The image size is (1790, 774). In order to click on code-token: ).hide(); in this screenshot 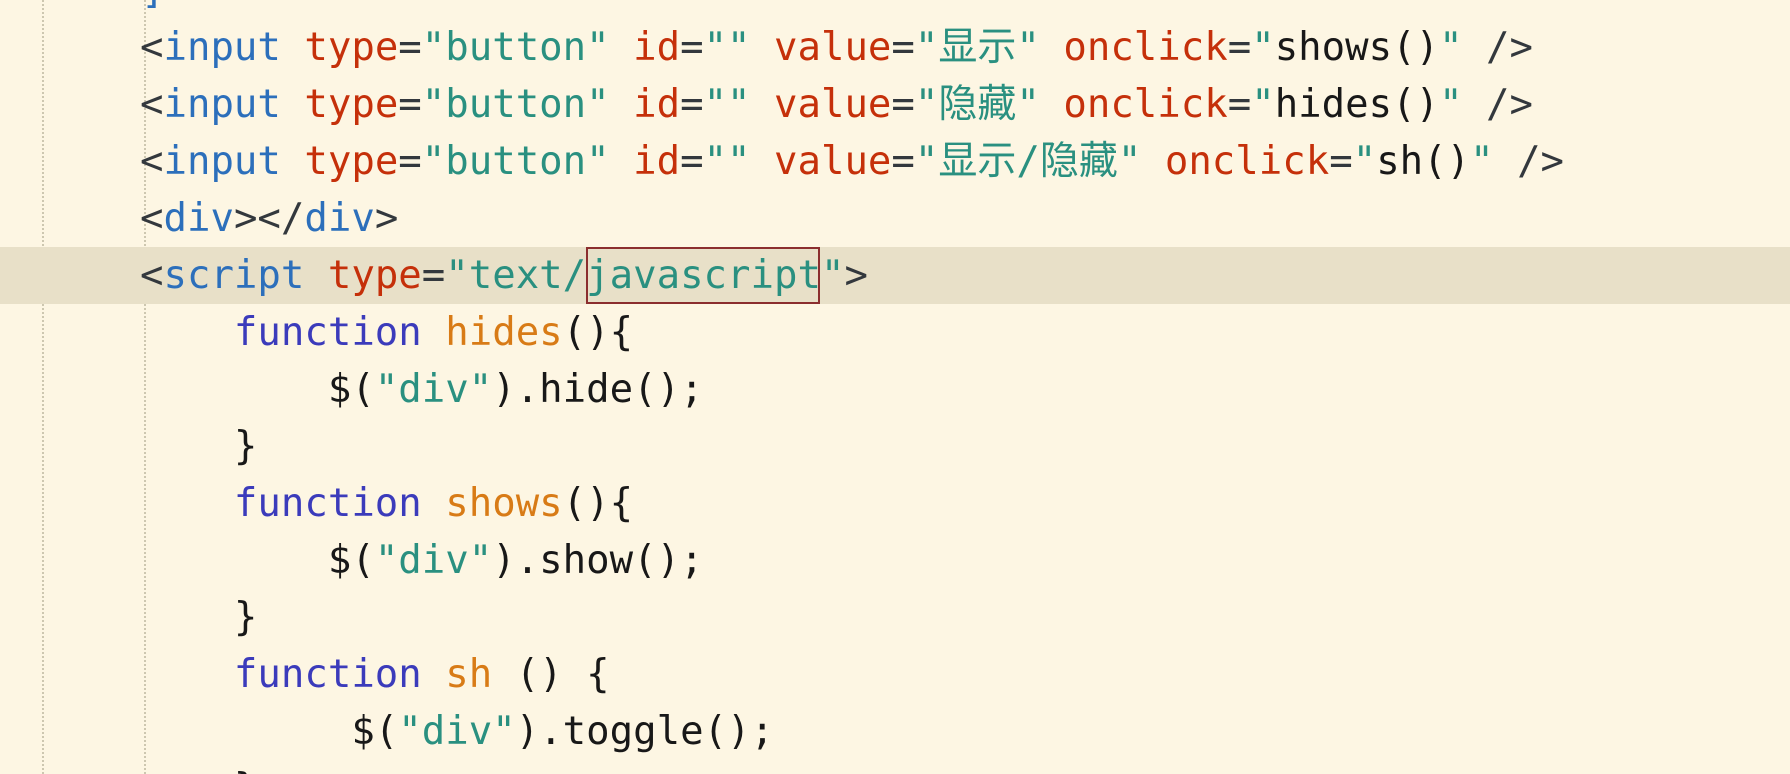, I will do `click(598, 389)`.